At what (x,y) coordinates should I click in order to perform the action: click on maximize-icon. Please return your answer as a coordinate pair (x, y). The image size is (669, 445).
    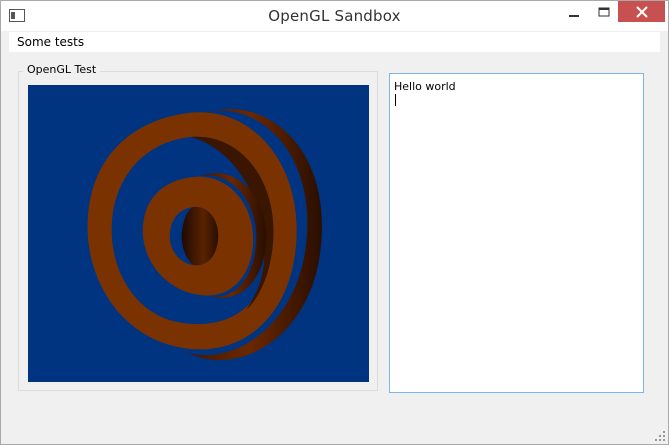
    Looking at the image, I should click on (604, 12).